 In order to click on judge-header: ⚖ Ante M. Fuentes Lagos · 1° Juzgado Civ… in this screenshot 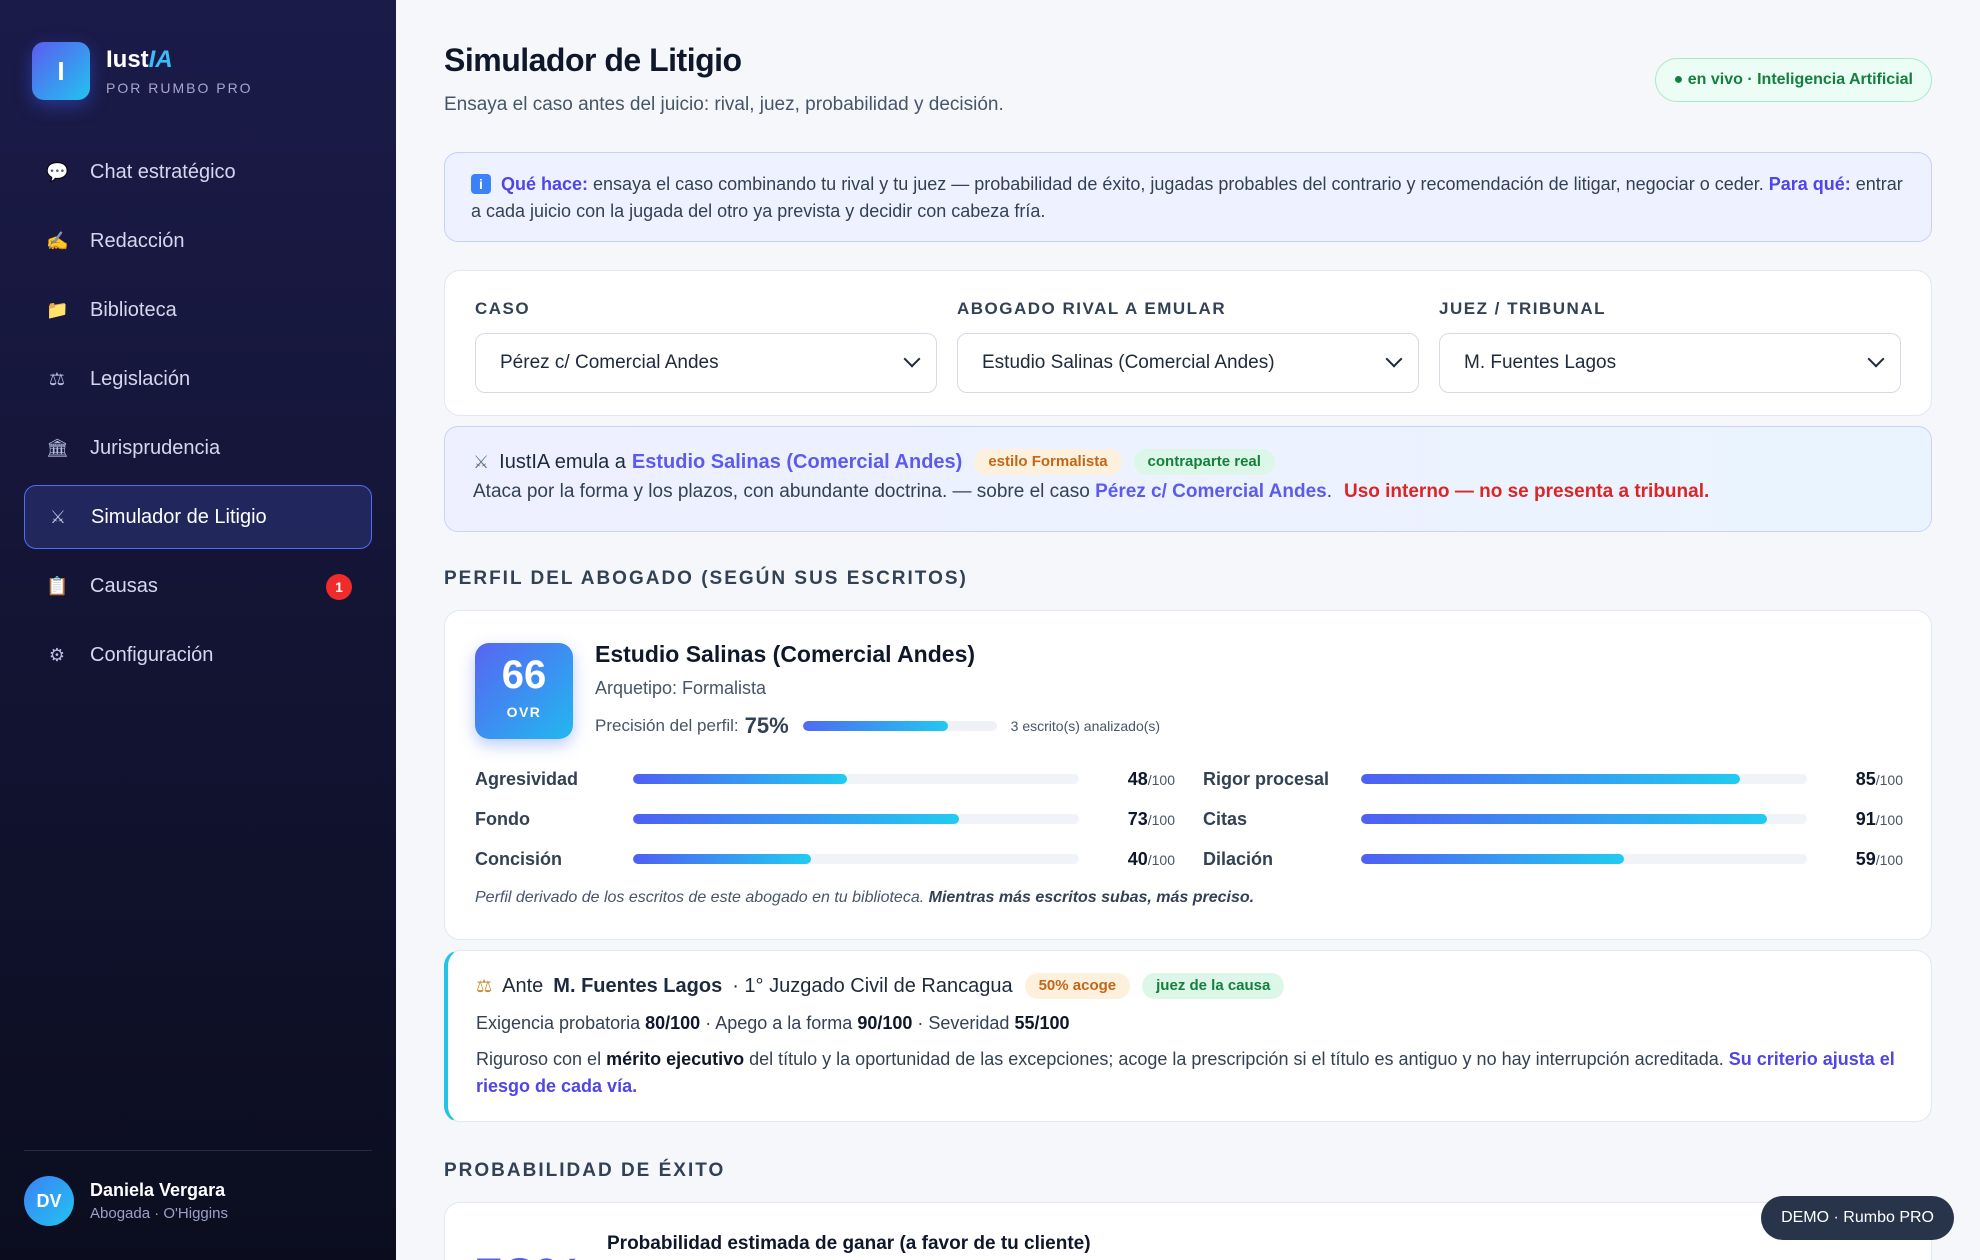, I will do `click(1189, 986)`.